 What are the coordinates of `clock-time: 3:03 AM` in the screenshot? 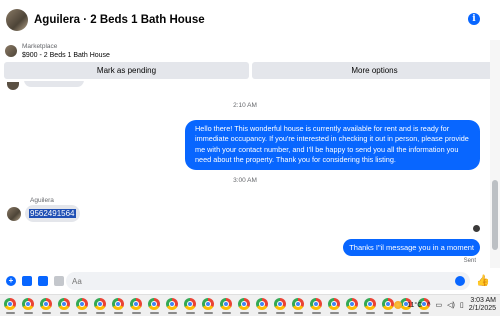 It's located at (483, 300).